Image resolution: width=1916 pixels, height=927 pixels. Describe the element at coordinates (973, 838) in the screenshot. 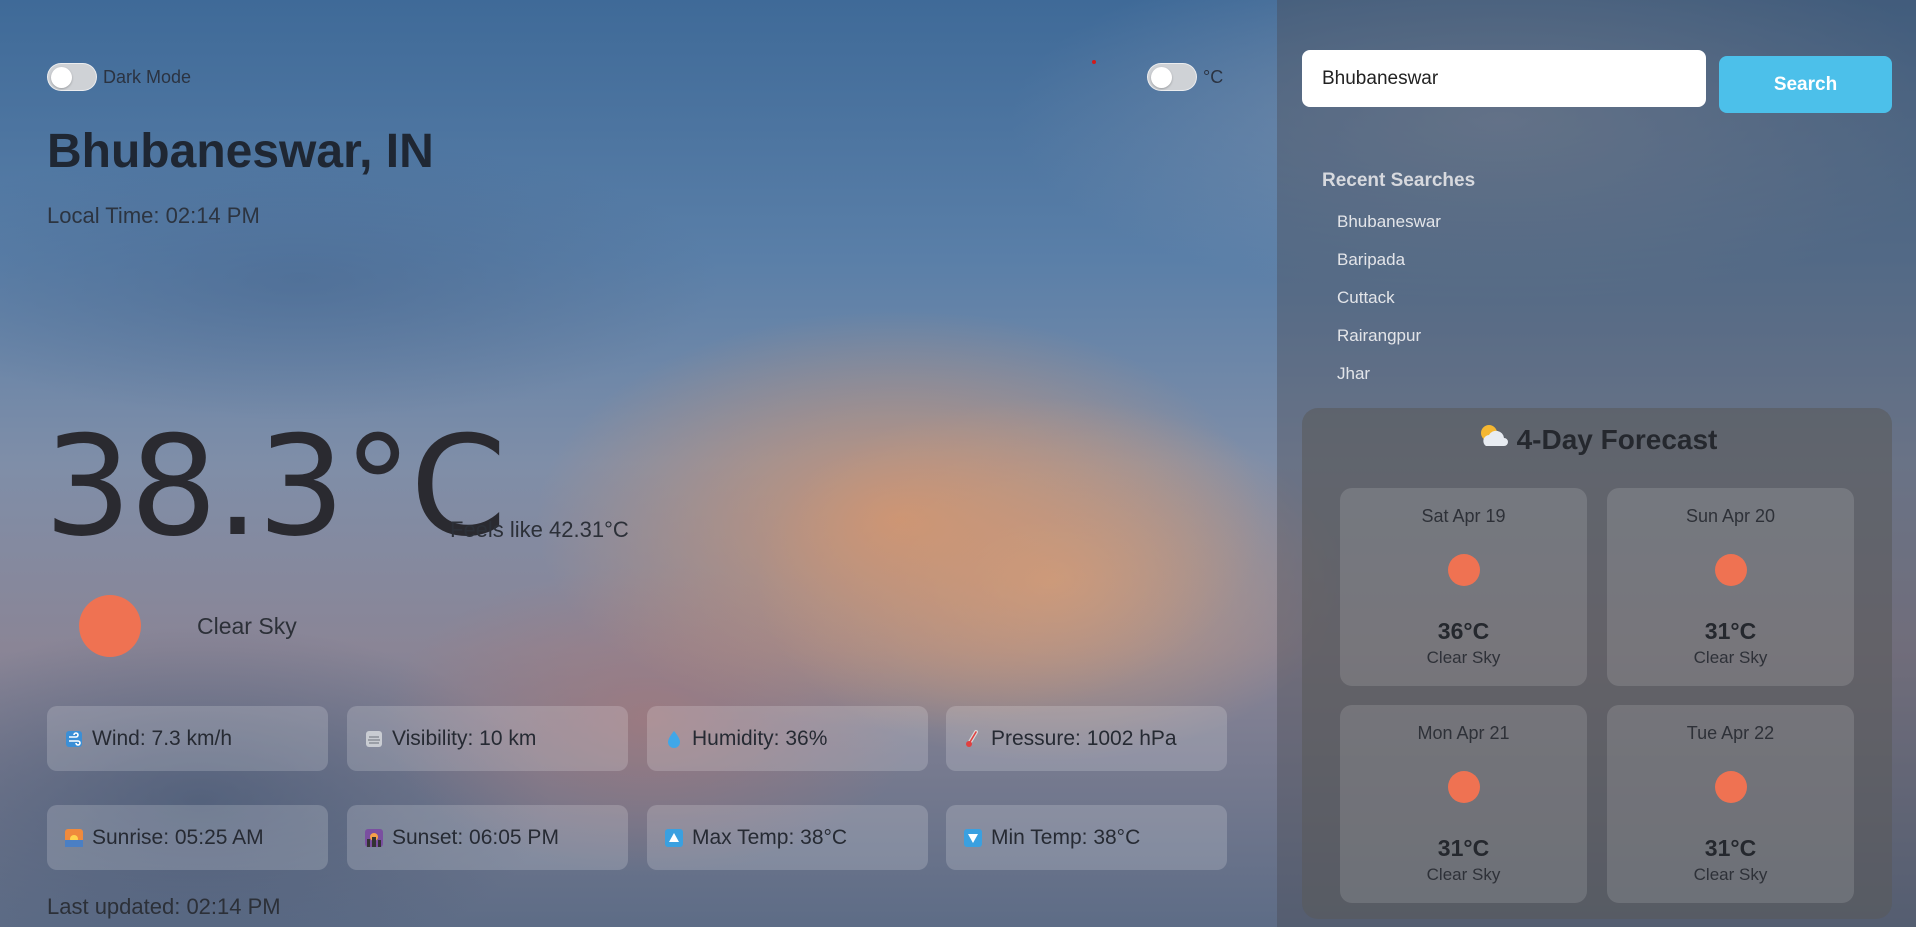

I see `arrow-down-icon` at that location.